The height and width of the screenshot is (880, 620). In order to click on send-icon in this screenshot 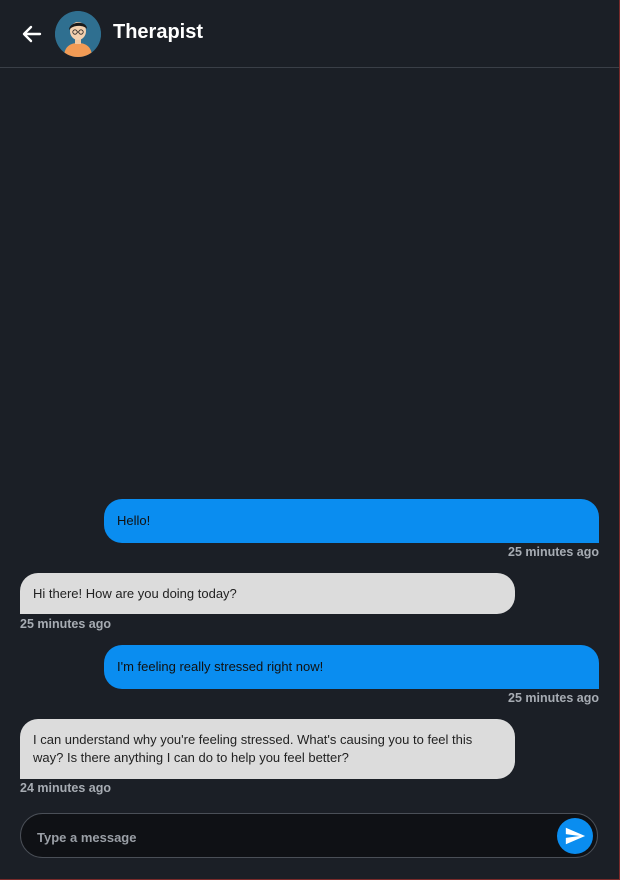, I will do `click(575, 836)`.